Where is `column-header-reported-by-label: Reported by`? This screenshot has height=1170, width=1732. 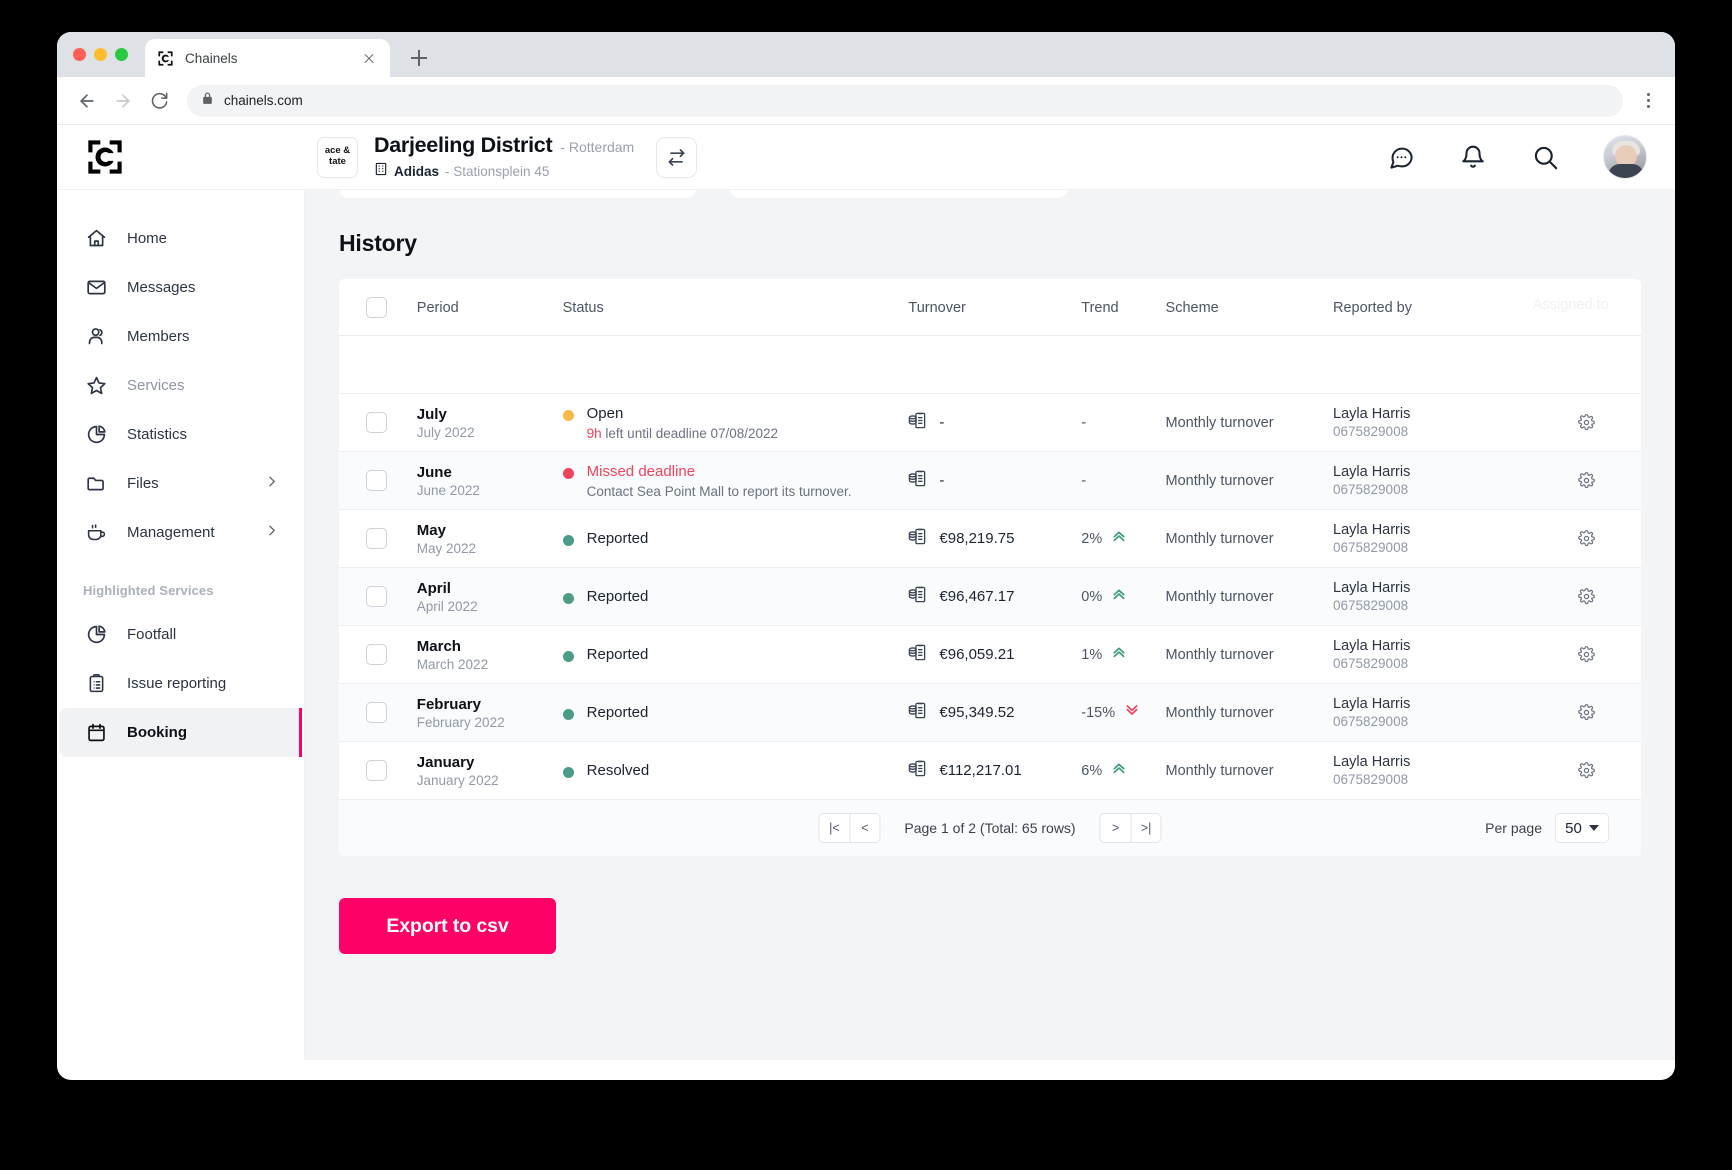
column-header-reported-by-label: Reported by is located at coordinates (1372, 307).